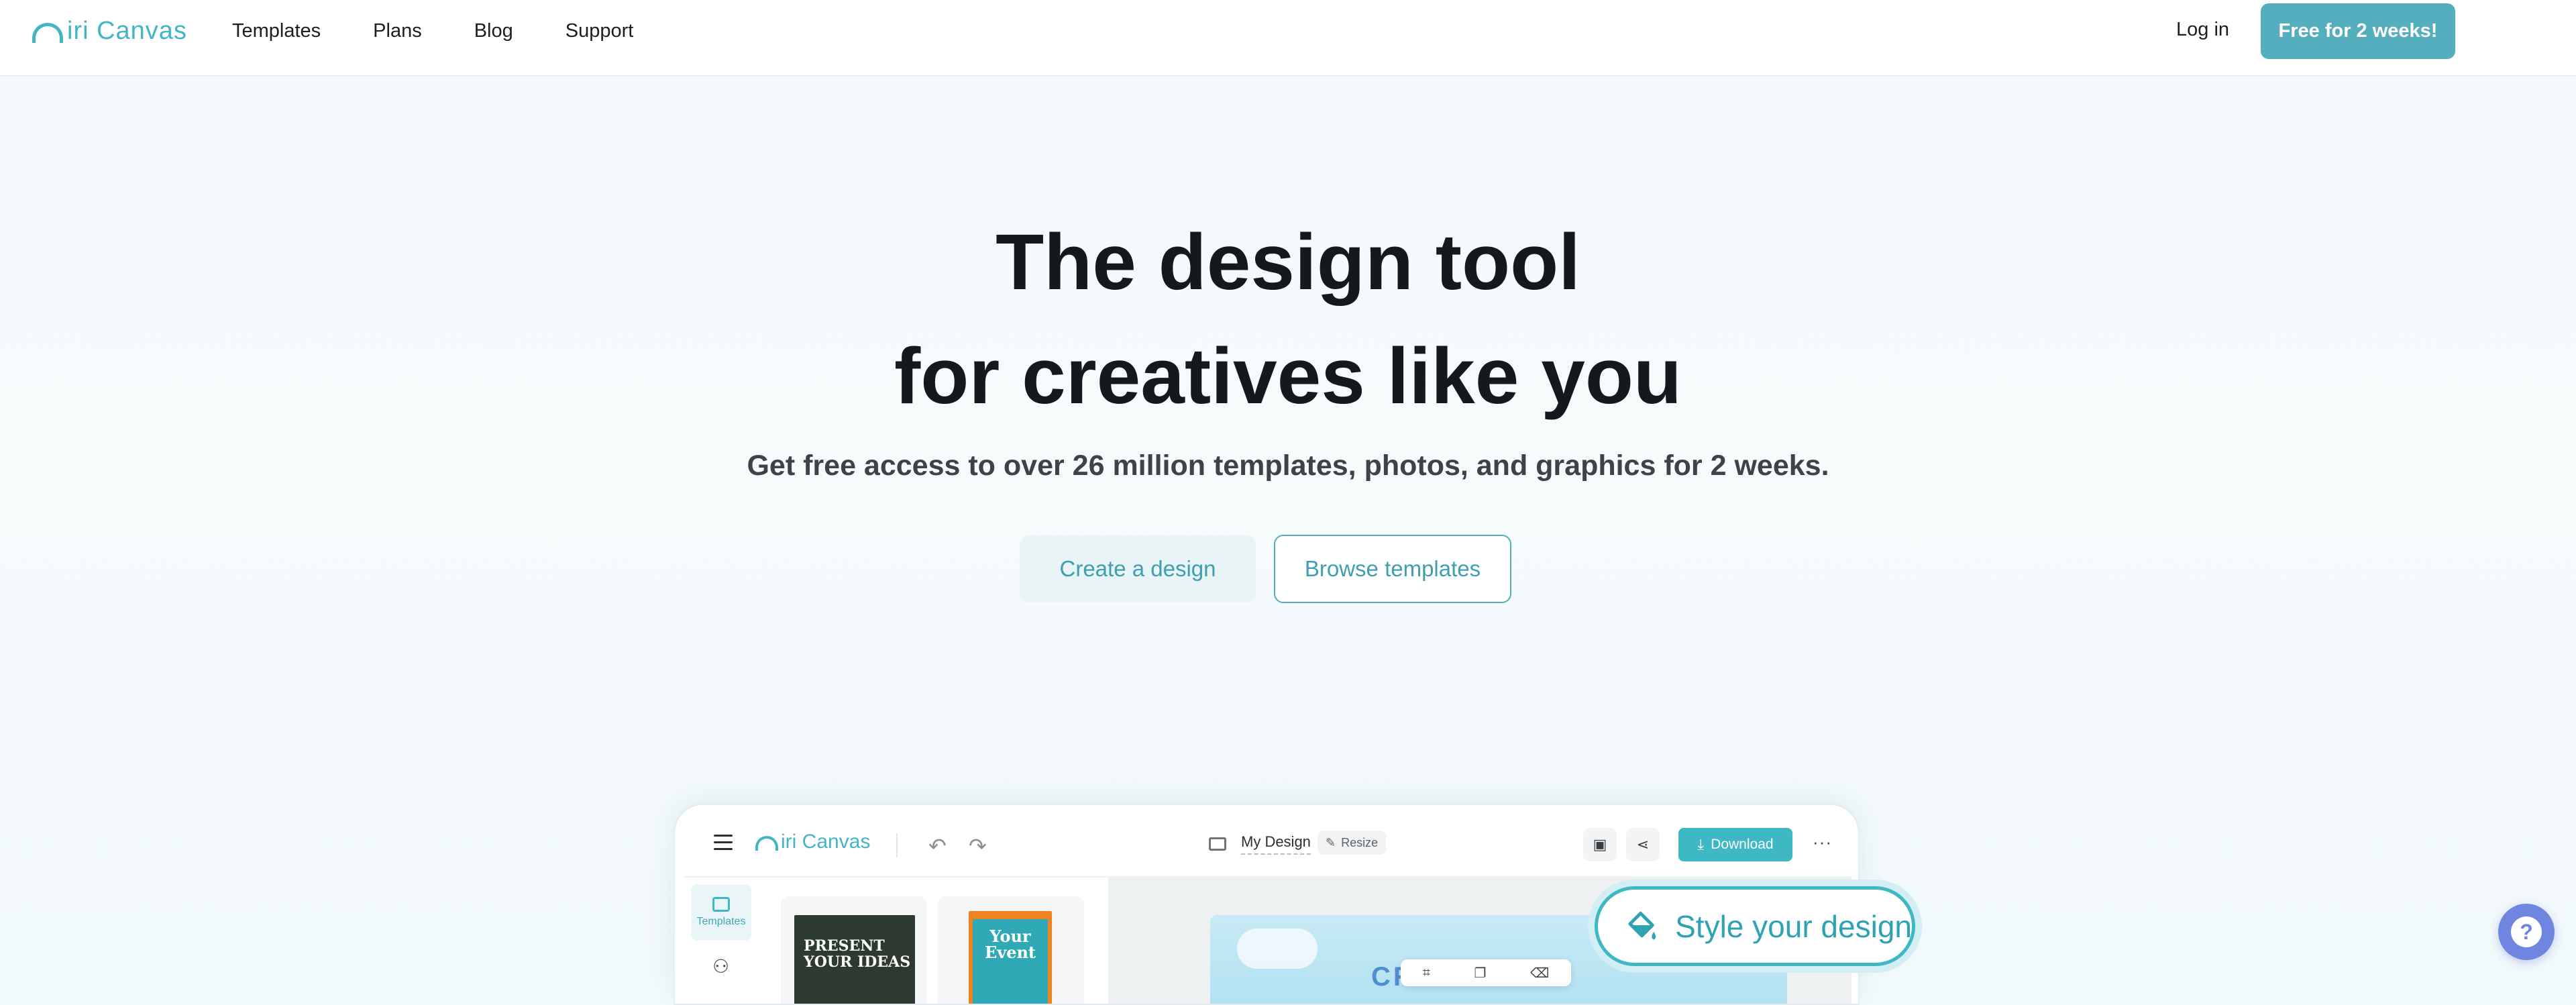 This screenshot has width=2576, height=1005. Describe the element at coordinates (937, 846) in the screenshot. I see `undo-icon: ↶` at that location.